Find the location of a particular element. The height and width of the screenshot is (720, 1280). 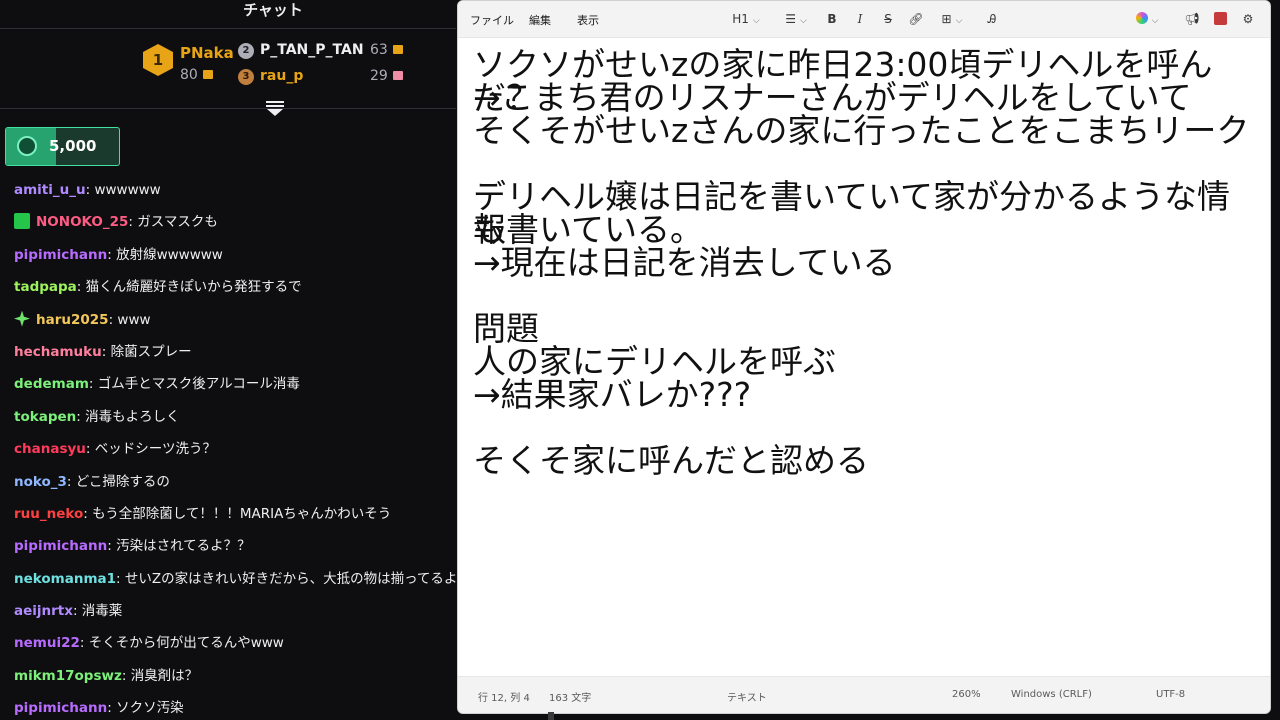

link-icon: 🔗︎ is located at coordinates (916, 19).